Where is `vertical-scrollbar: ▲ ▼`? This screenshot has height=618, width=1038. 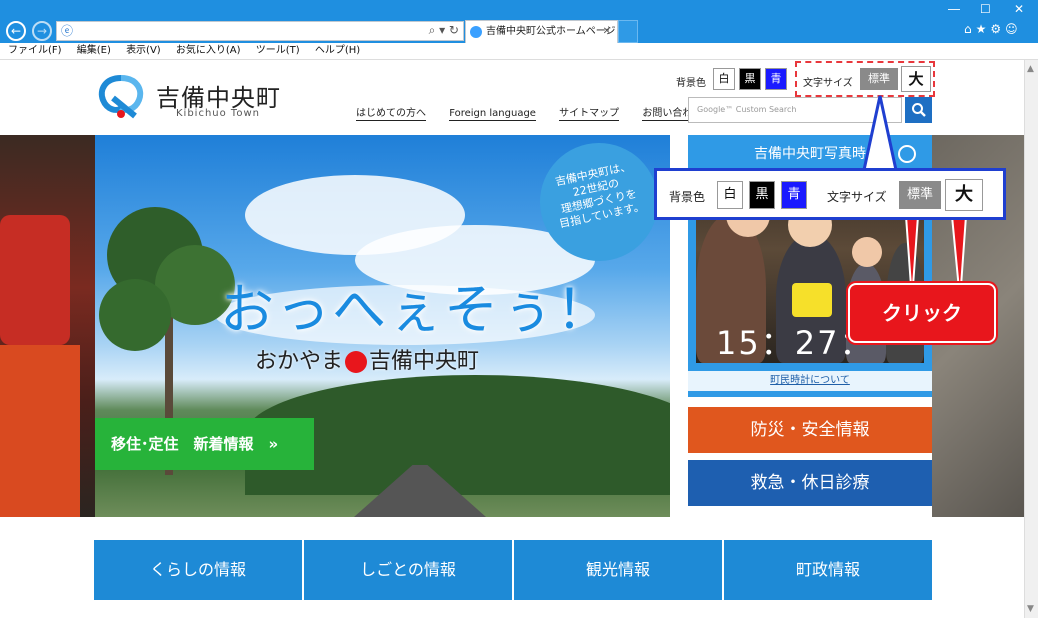 vertical-scrollbar: ▲ ▼ is located at coordinates (1031, 339).